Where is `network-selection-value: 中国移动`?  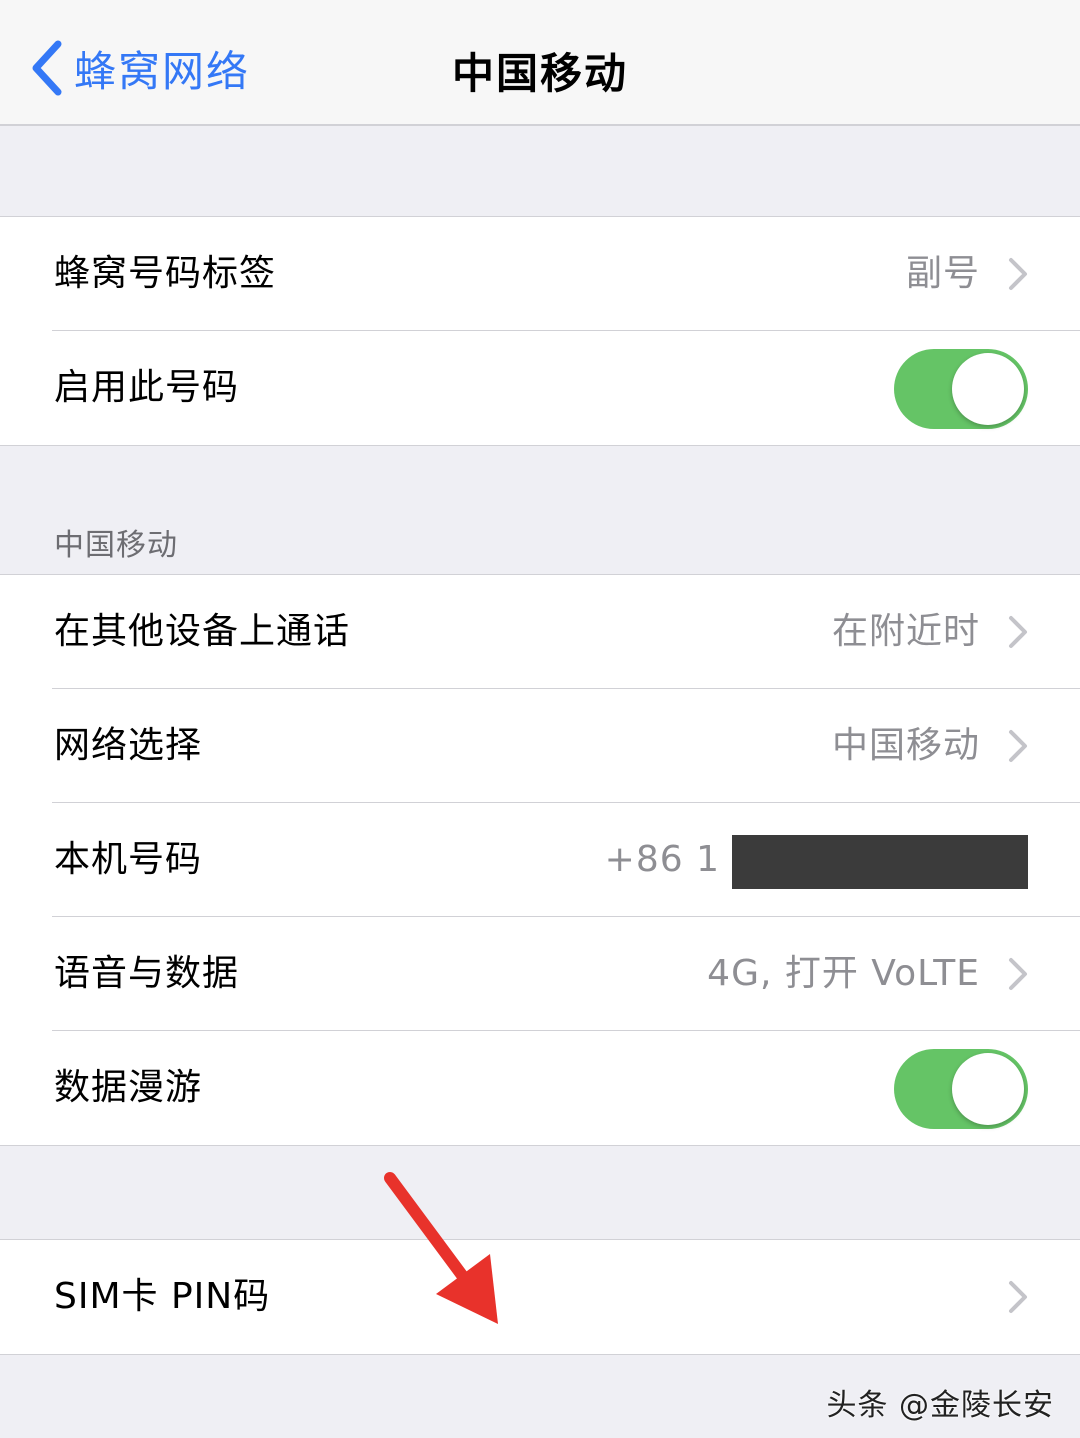 network-selection-value: 中国移动 is located at coordinates (905, 745).